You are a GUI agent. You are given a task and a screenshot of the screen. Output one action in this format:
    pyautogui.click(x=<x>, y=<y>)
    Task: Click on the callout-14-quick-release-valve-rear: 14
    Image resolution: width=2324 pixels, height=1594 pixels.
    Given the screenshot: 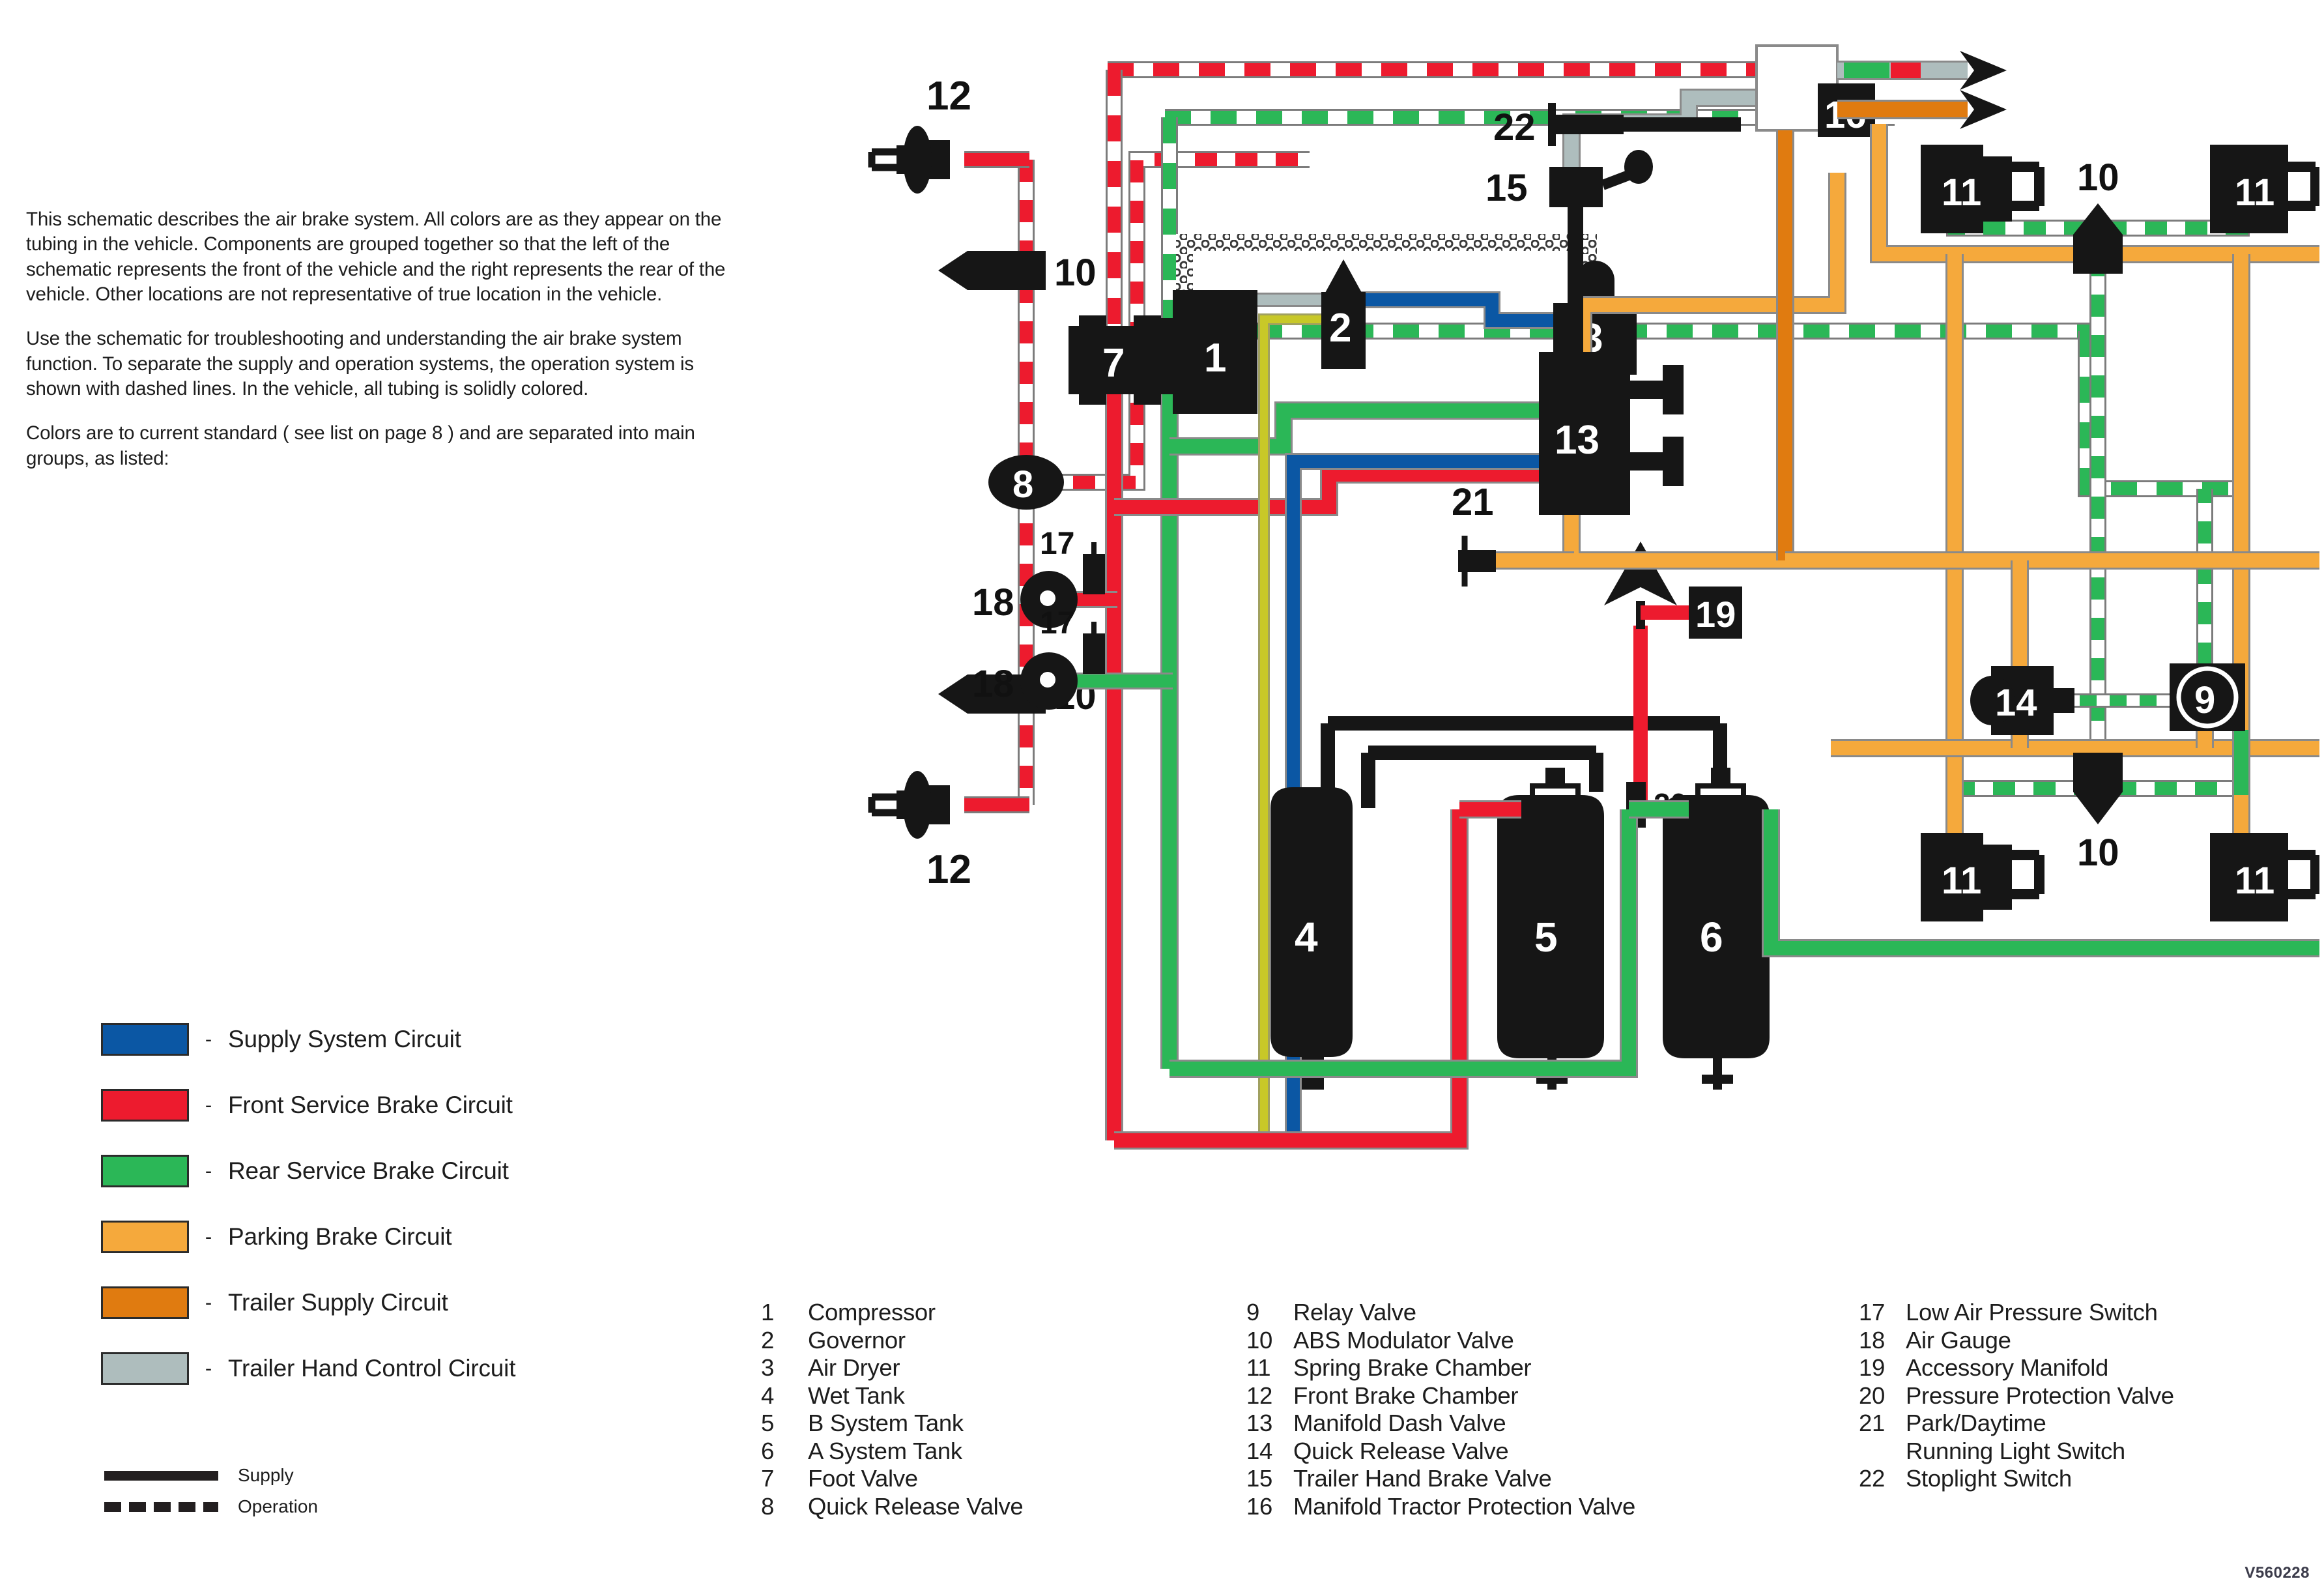 What is the action you would take?
    pyautogui.click(x=2016, y=703)
    